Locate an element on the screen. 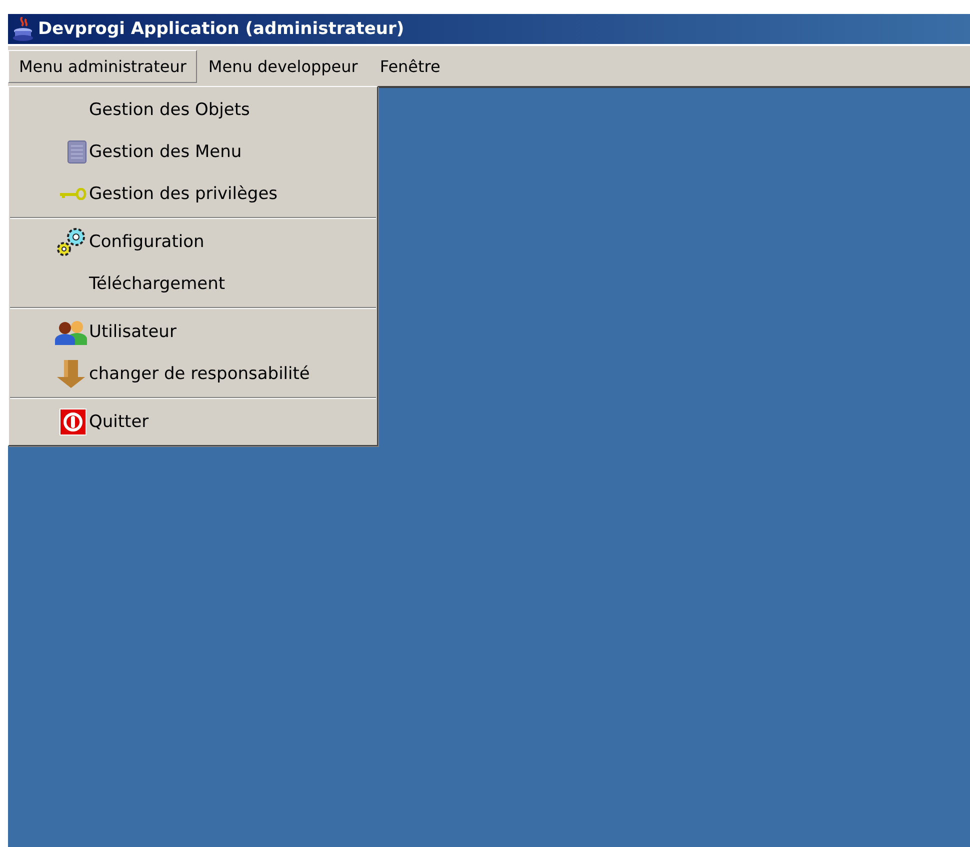  menu-option: changer de responsabilité is located at coordinates (199, 374).